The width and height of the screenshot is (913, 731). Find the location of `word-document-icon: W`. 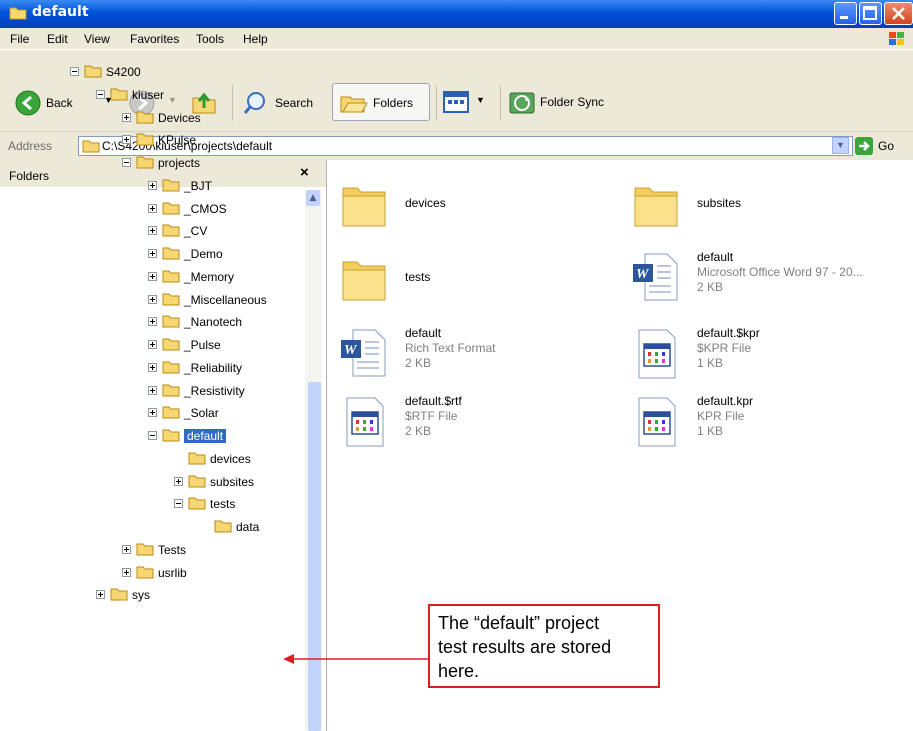

word-document-icon: W is located at coordinates (655, 277).